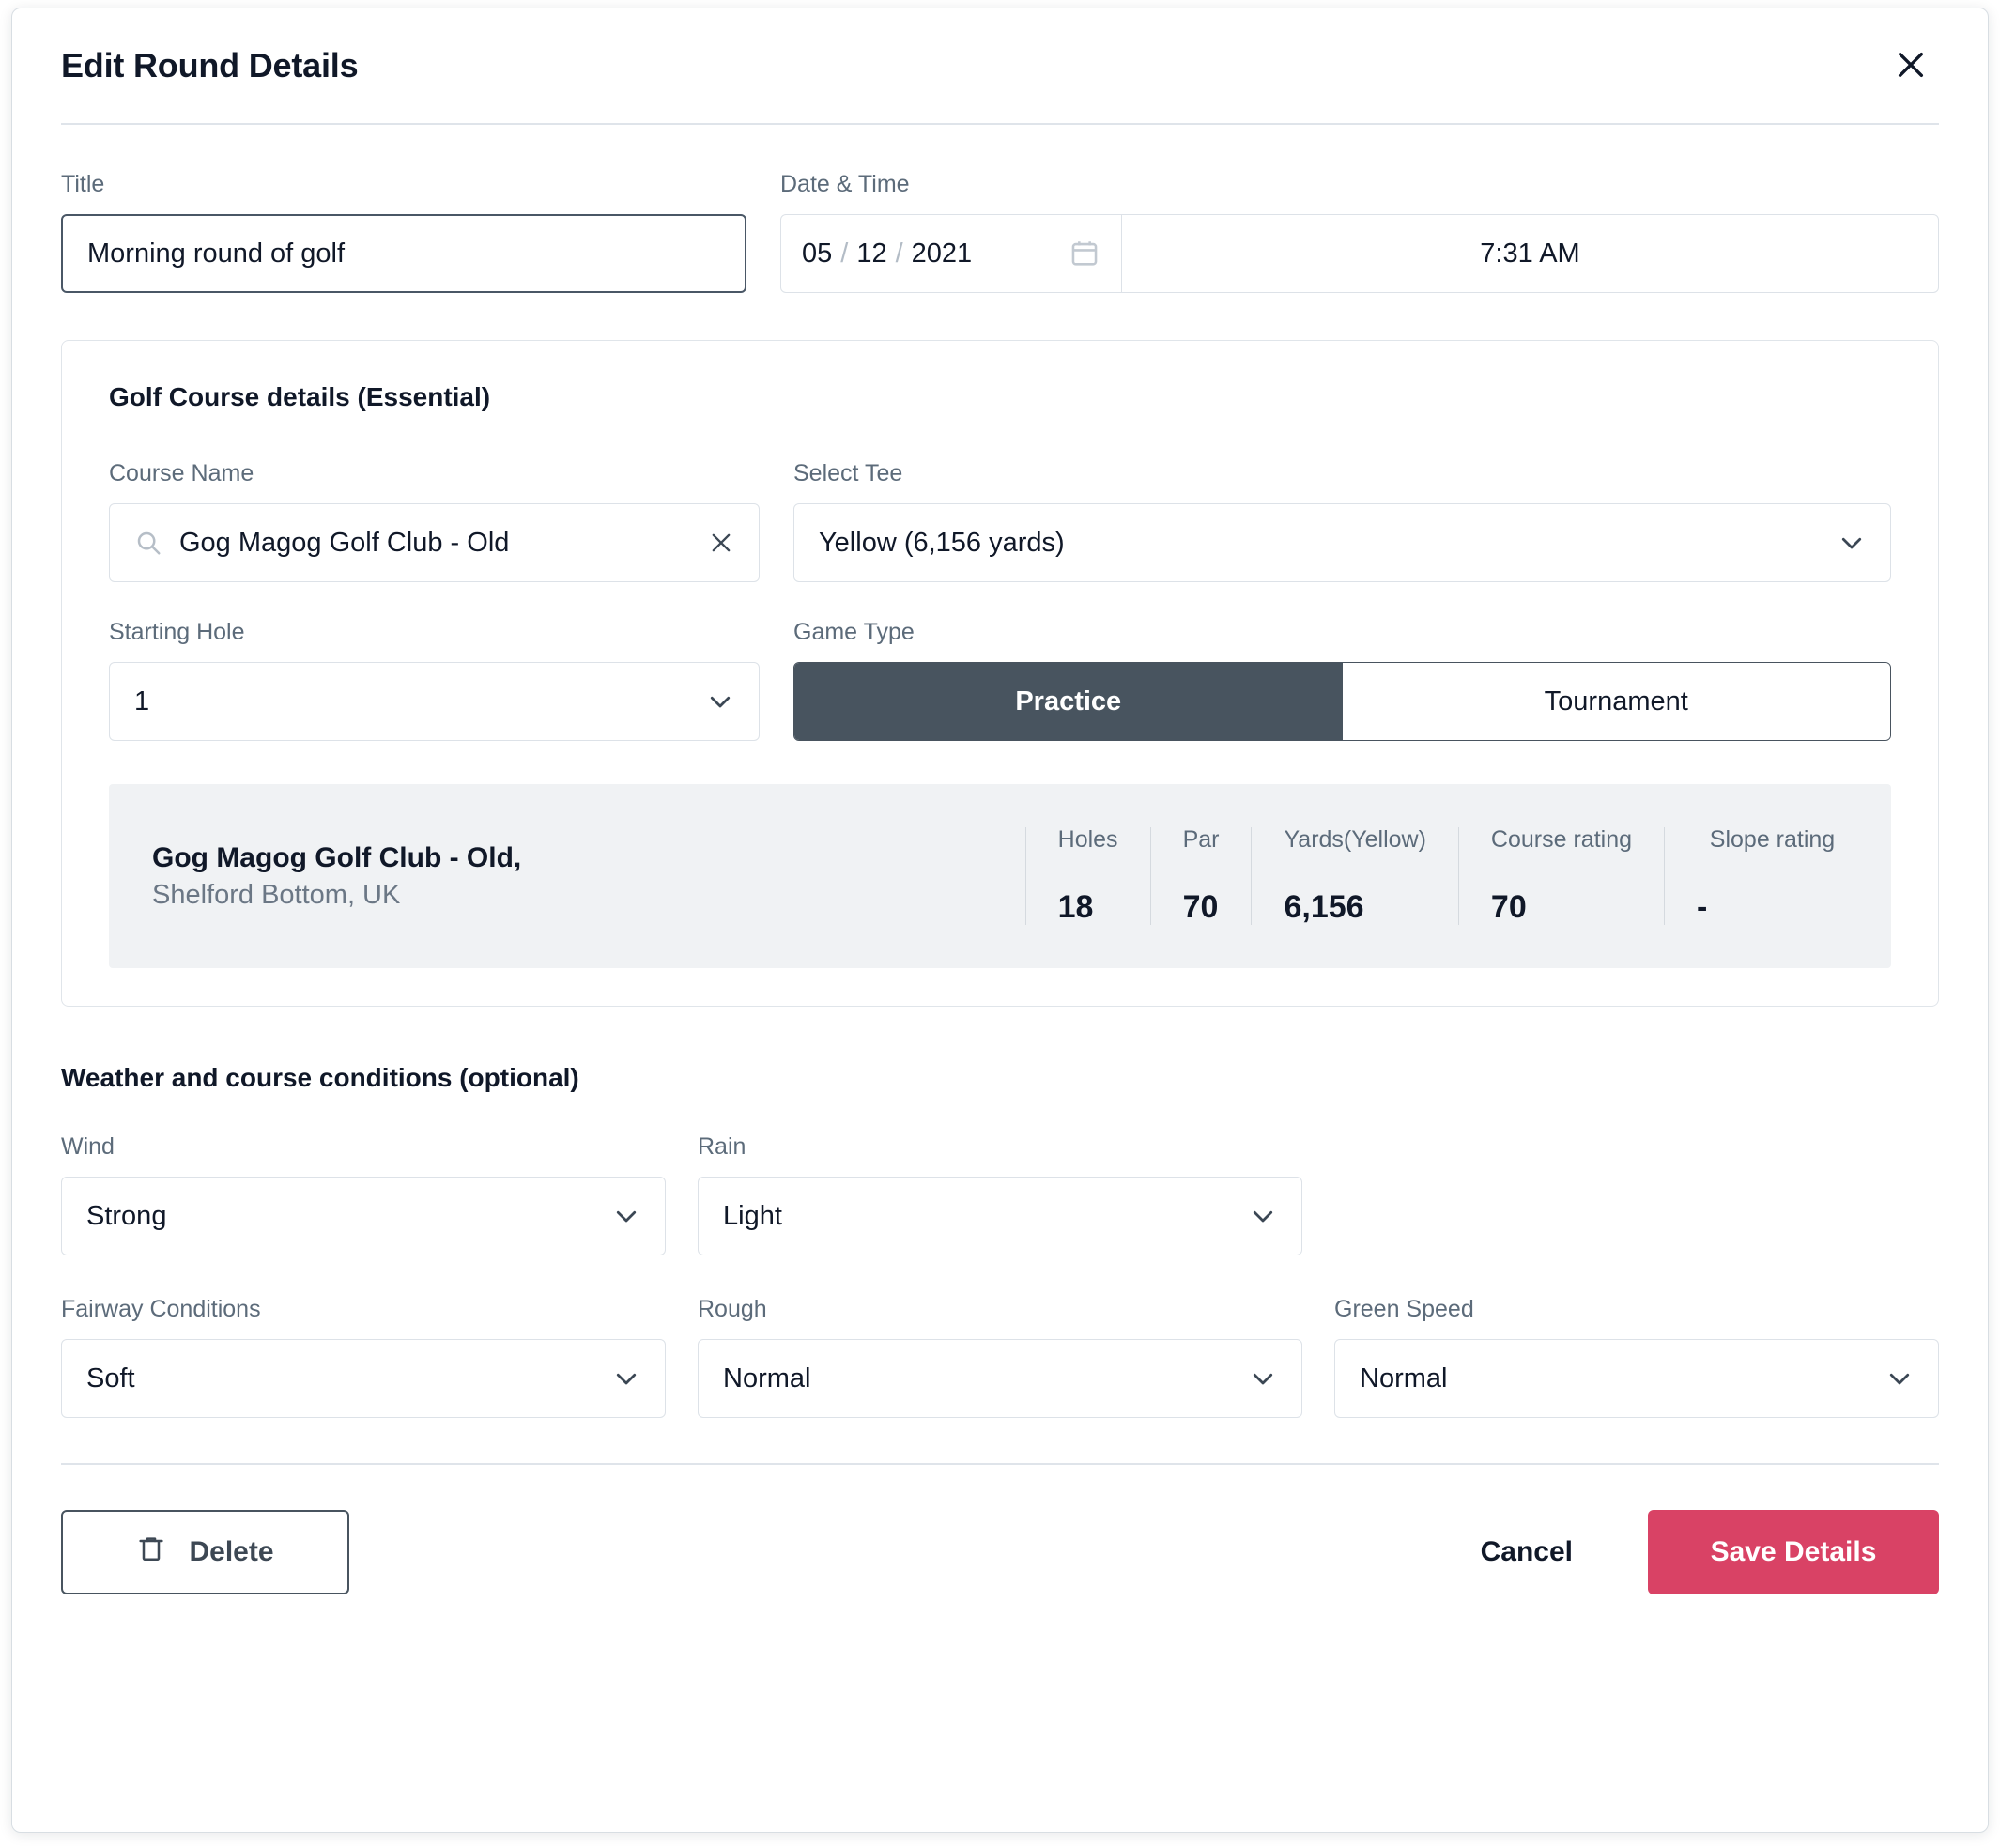 This screenshot has width=2000, height=1848. What do you see at coordinates (767, 1378) in the screenshot?
I see `rough-value: Normal` at bounding box center [767, 1378].